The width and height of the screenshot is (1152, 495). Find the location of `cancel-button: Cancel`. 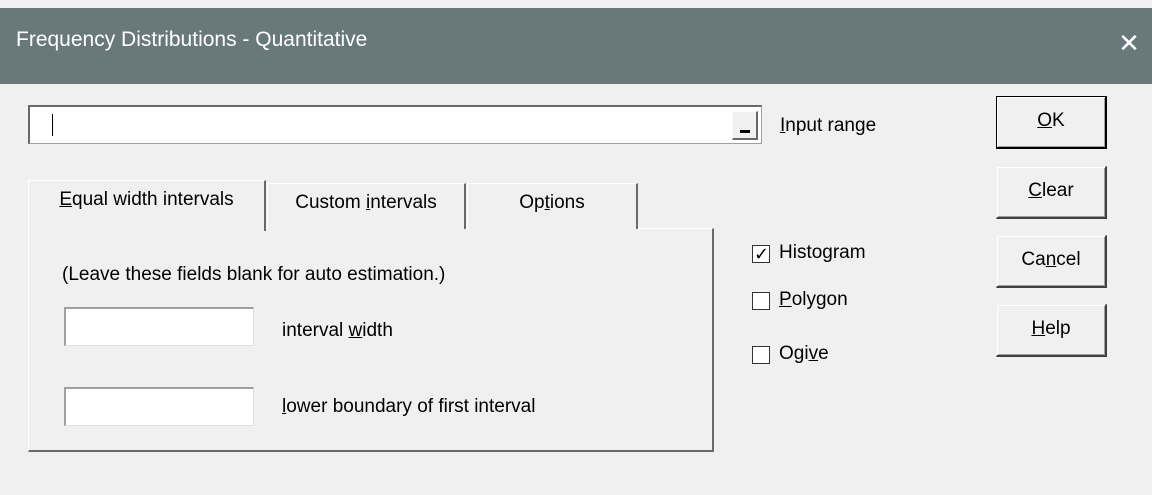

cancel-button: Cancel is located at coordinates (1051, 261).